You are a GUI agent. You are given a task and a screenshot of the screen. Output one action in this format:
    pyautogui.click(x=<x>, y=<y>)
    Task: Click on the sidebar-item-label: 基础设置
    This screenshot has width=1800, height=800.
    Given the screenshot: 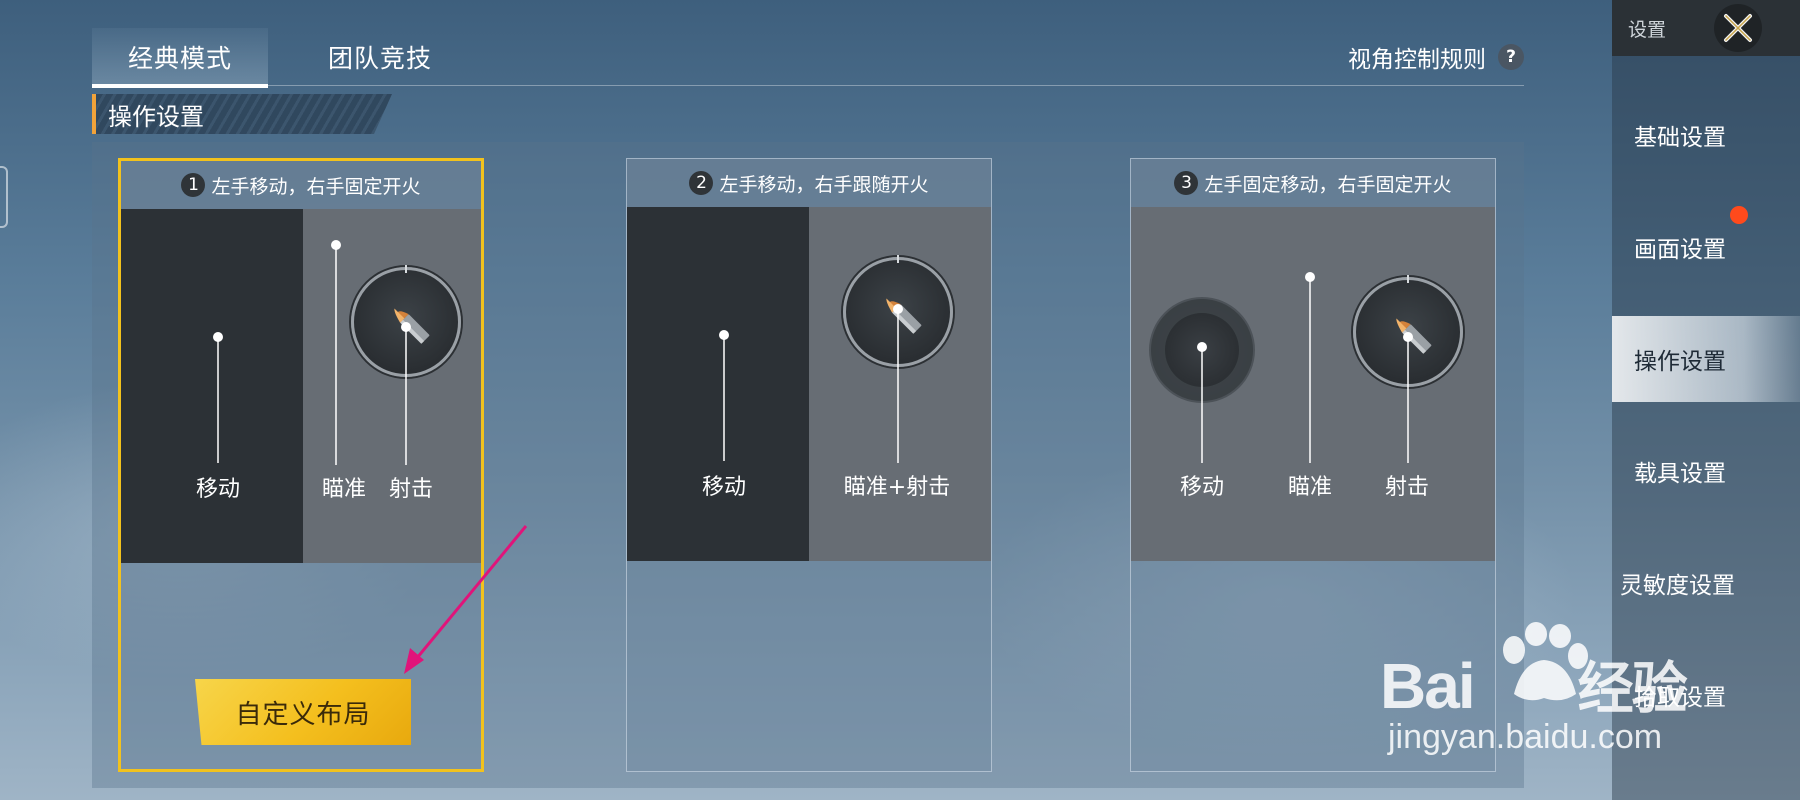 What is the action you would take?
    pyautogui.click(x=1680, y=138)
    